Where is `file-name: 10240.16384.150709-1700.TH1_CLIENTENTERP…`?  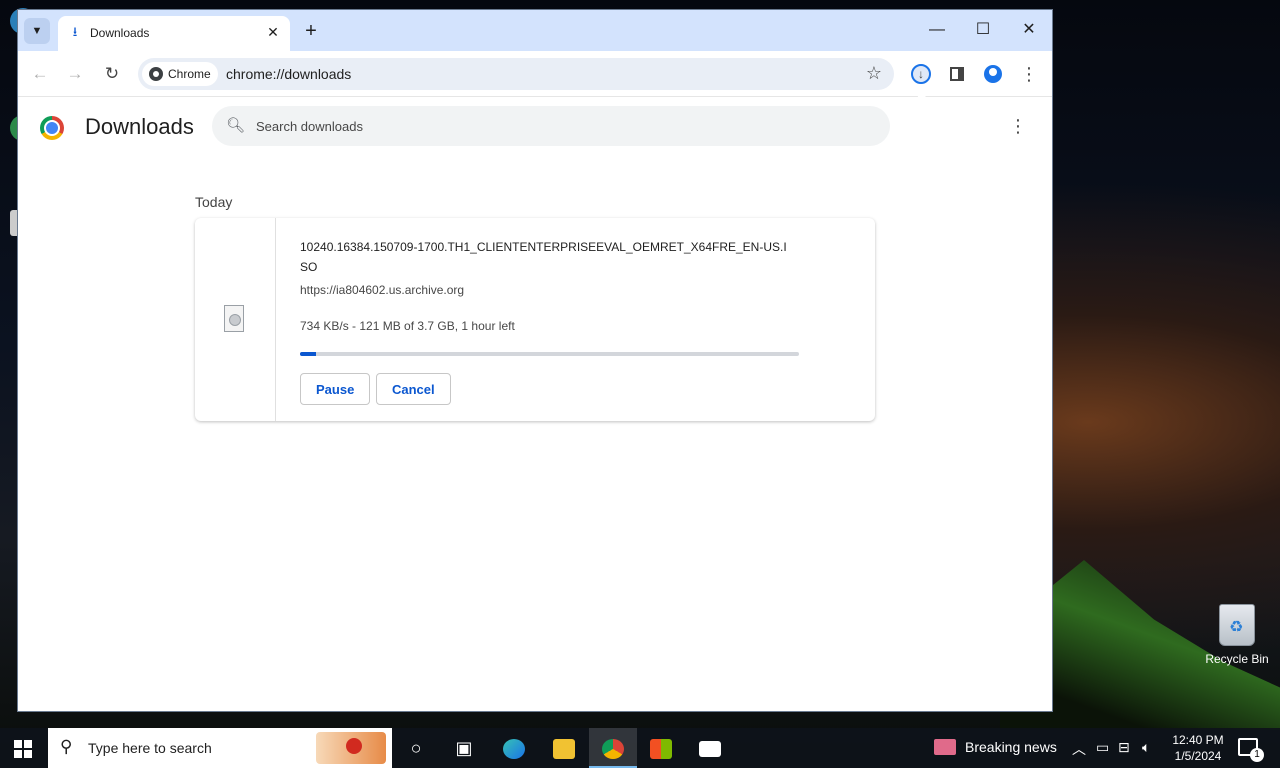 file-name: 10240.16384.150709-1700.TH1_CLIENTENTERP… is located at coordinates (543, 257).